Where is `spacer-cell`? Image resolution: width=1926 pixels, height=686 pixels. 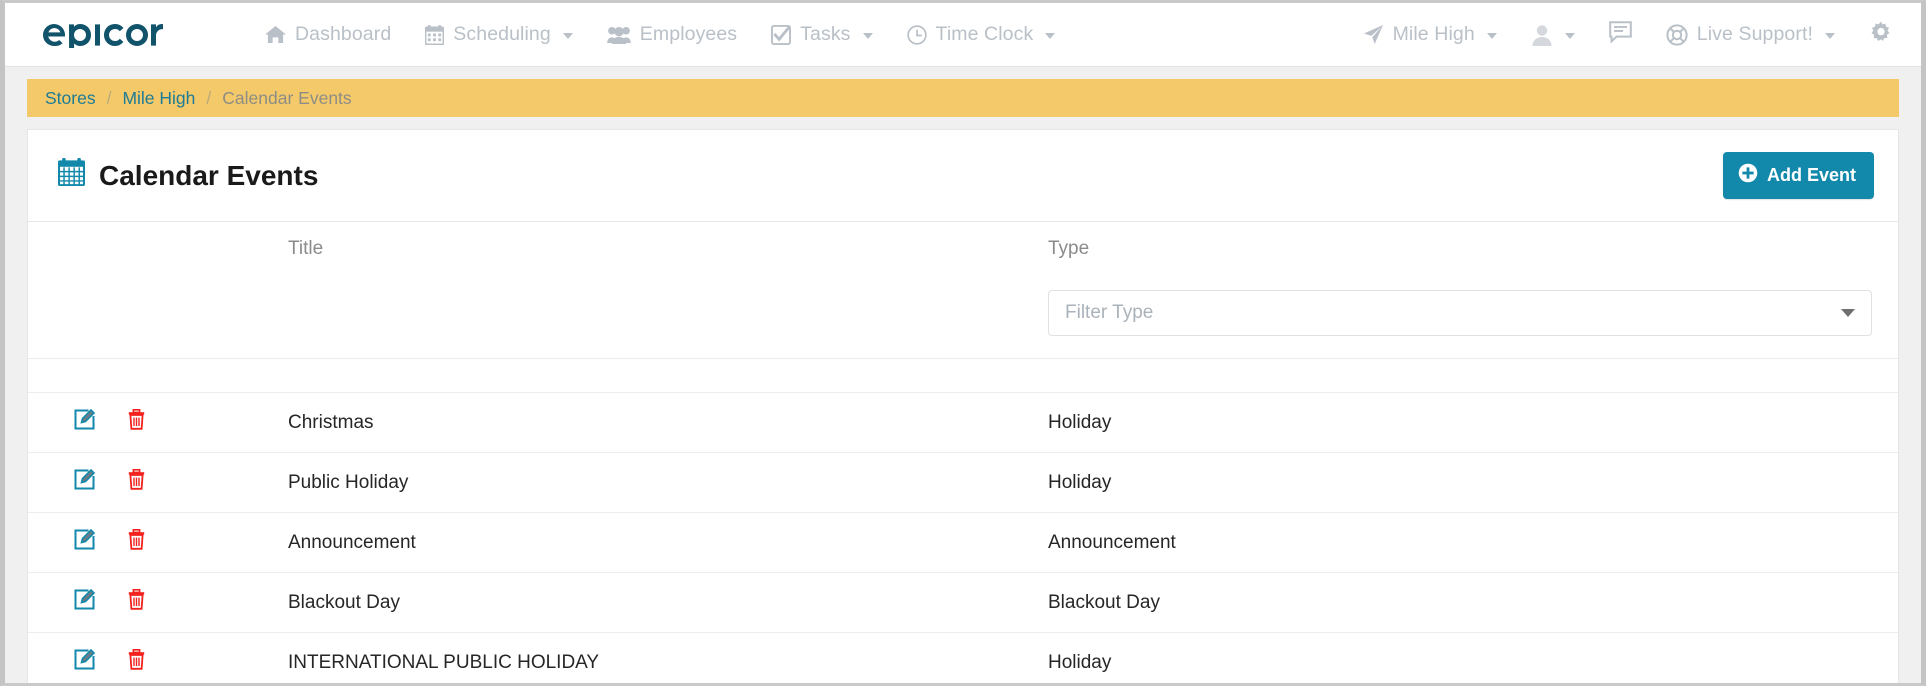 spacer-cell is located at coordinates (963, 375).